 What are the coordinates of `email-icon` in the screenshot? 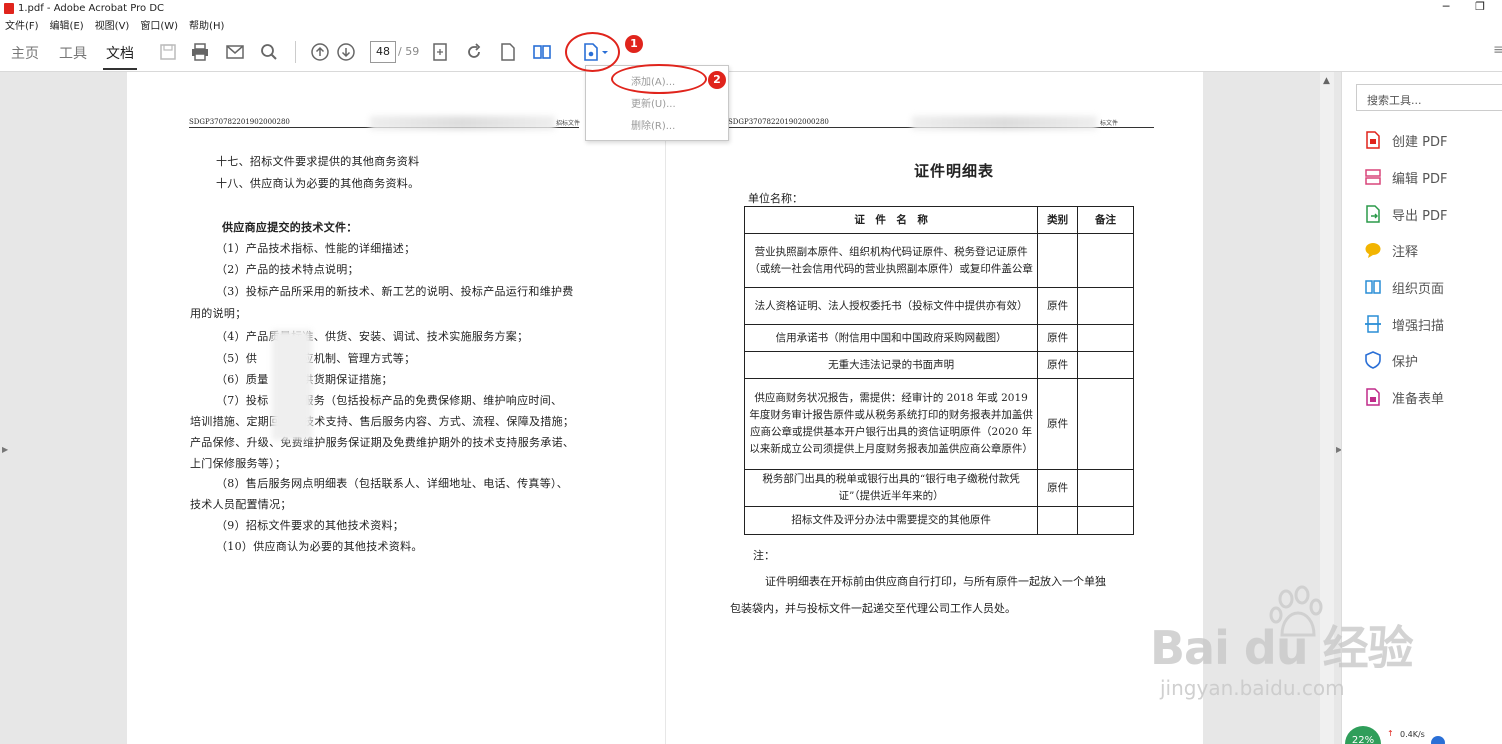 It's located at (235, 52).